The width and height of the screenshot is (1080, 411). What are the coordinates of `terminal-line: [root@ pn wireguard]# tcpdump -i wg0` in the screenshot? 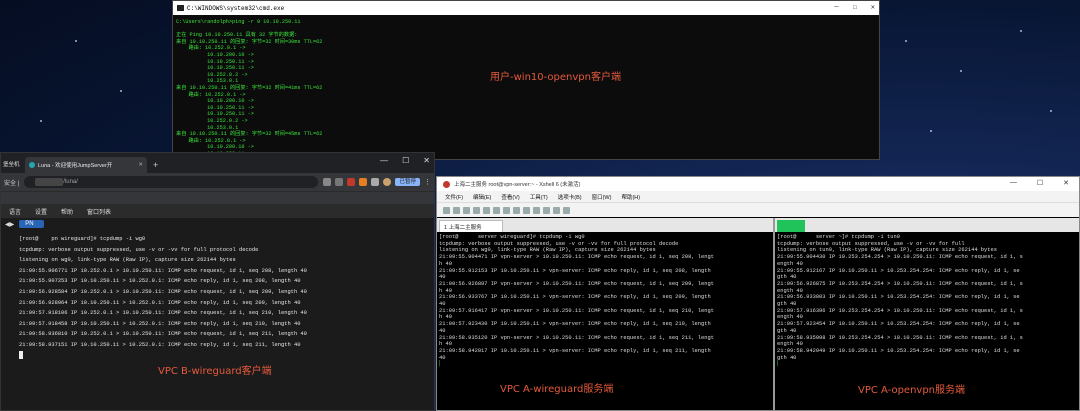 It's located at (82, 239).